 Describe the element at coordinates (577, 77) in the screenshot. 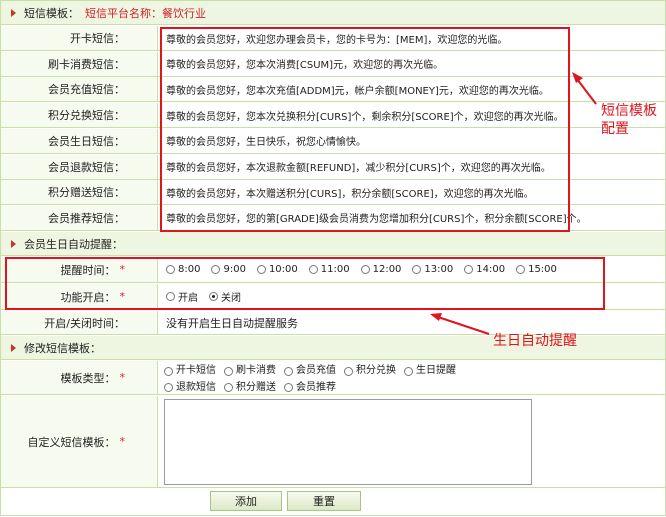

I see `sms-annotation-arrowhead` at that location.